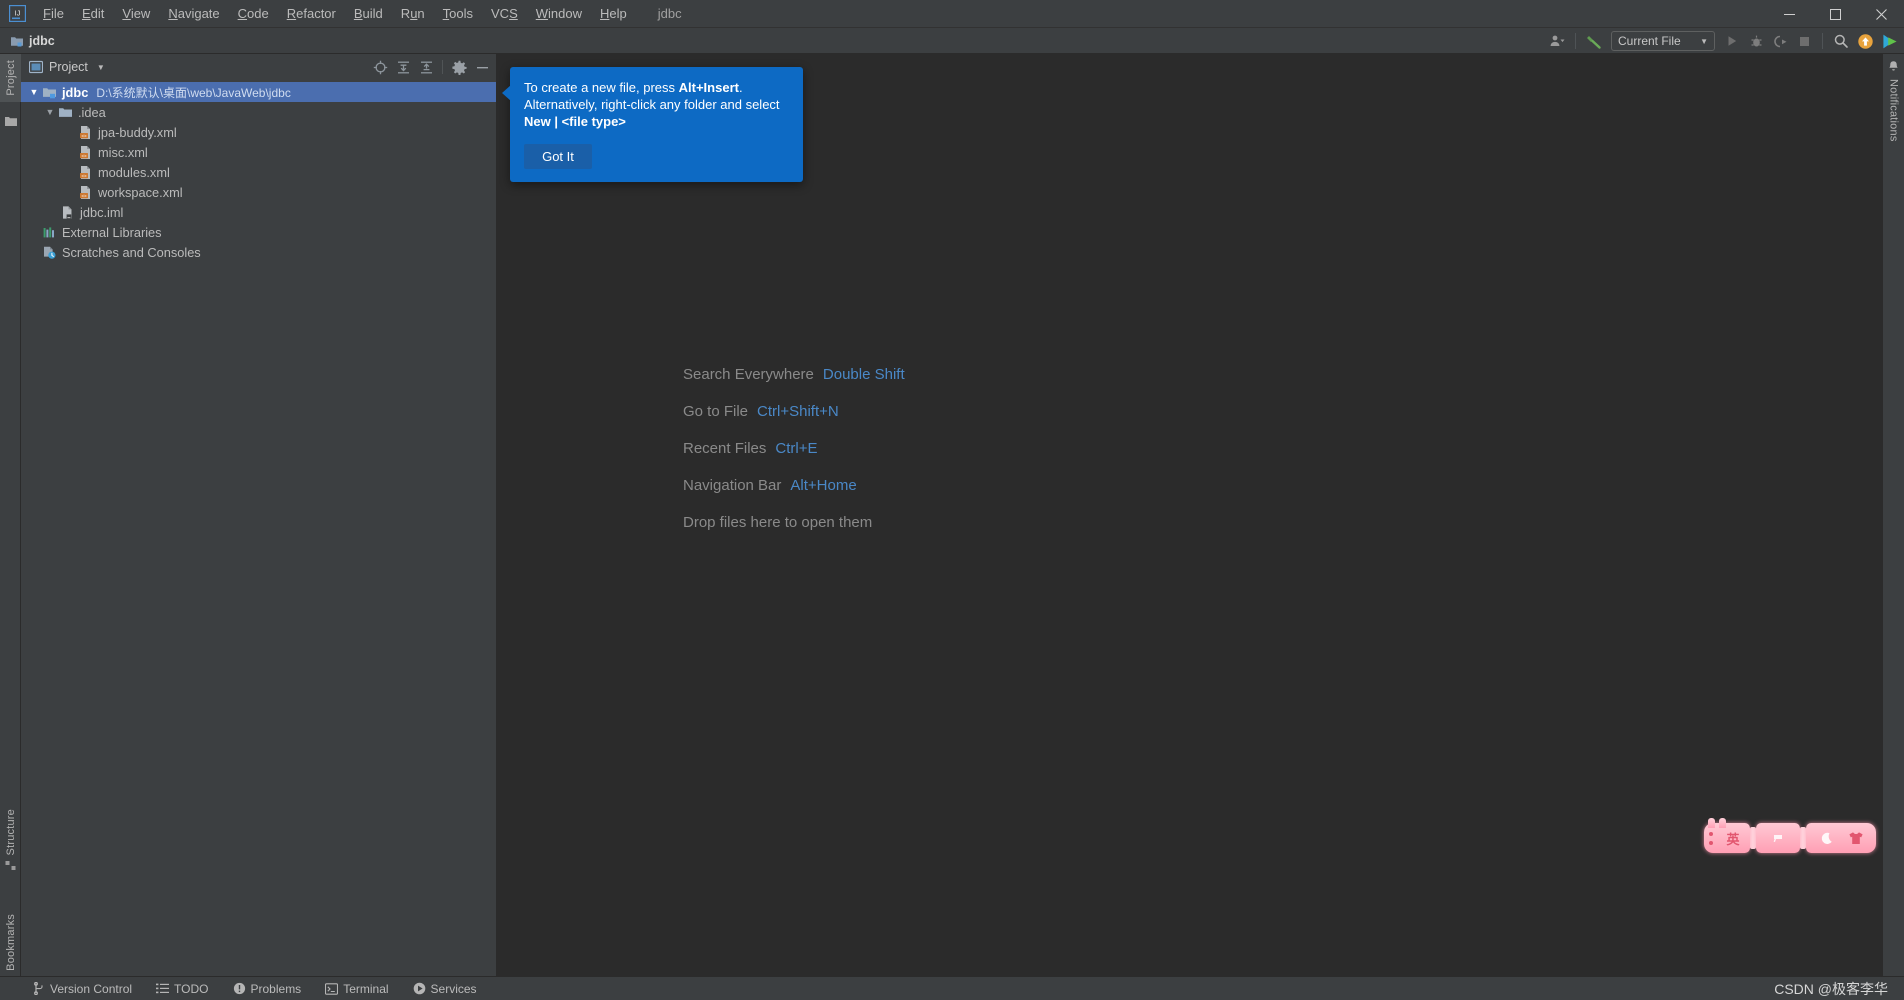  I want to click on menu-edit: Edit, so click(93, 14).